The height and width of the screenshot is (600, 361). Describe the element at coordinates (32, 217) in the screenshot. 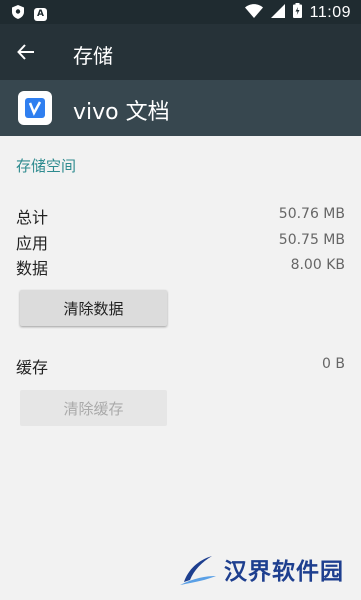

I see `row-label: 总计` at that location.